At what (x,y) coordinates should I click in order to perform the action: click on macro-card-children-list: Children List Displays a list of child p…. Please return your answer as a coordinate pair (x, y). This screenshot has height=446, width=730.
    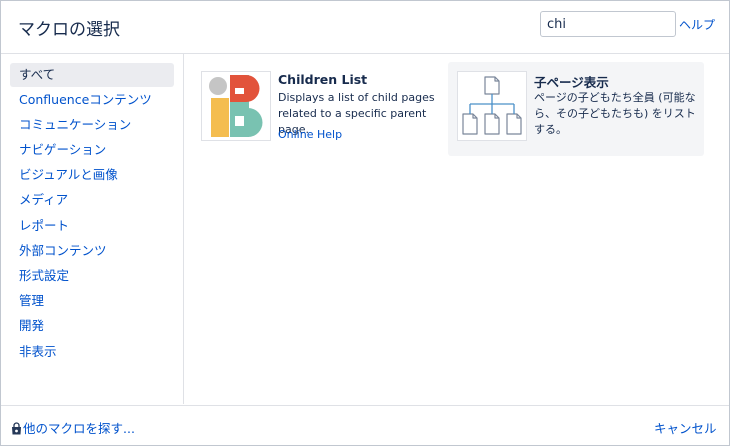
    Looking at the image, I should click on (319, 105).